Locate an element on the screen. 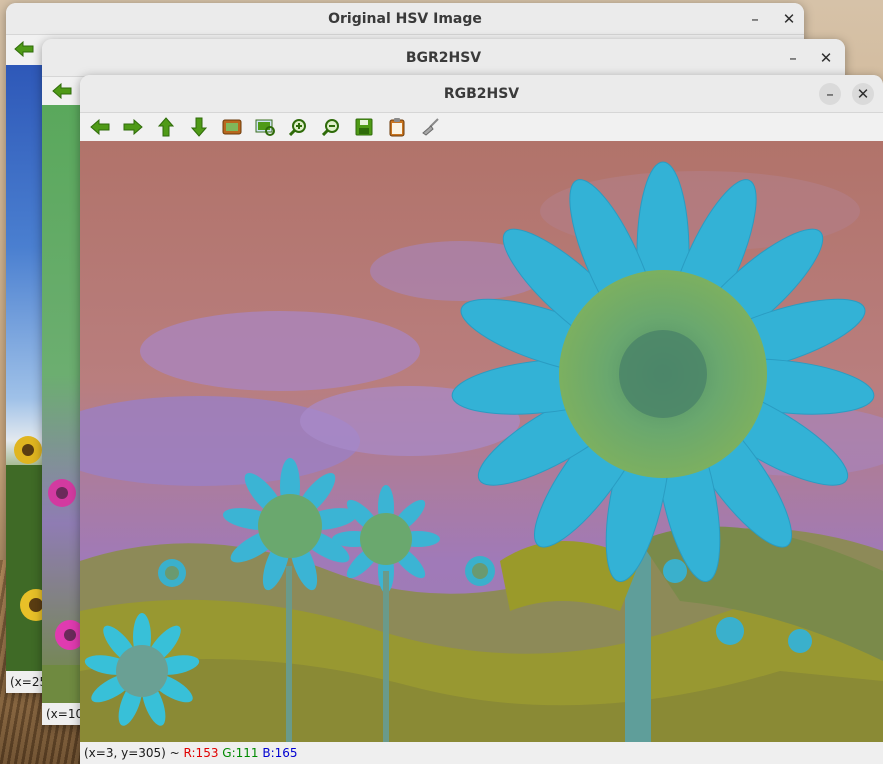 This screenshot has width=883, height=764. clear-icon is located at coordinates (430, 127).